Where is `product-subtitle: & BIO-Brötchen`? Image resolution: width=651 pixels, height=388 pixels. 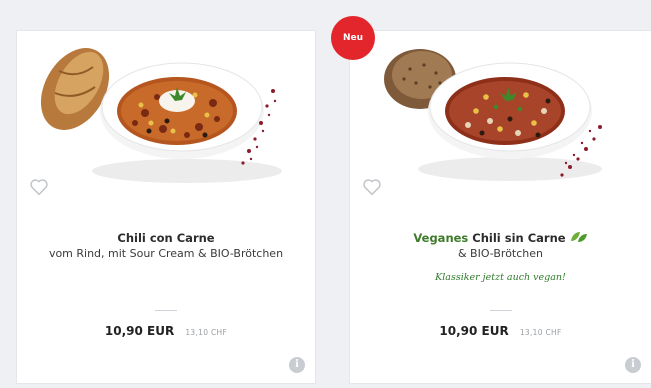
product-subtitle: & BIO-Brötchen is located at coordinates (500, 253).